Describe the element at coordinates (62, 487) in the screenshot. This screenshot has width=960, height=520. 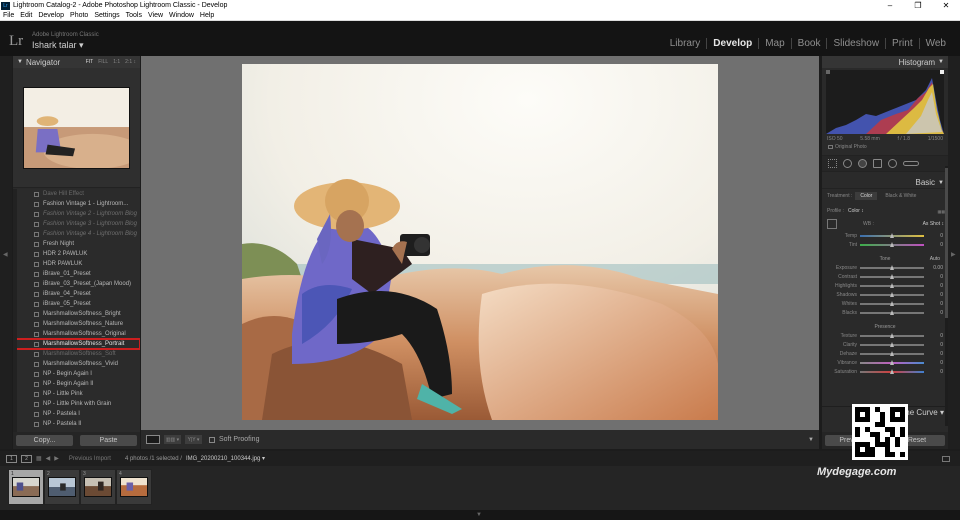
I see `filmstrip-thumb: 2` at that location.